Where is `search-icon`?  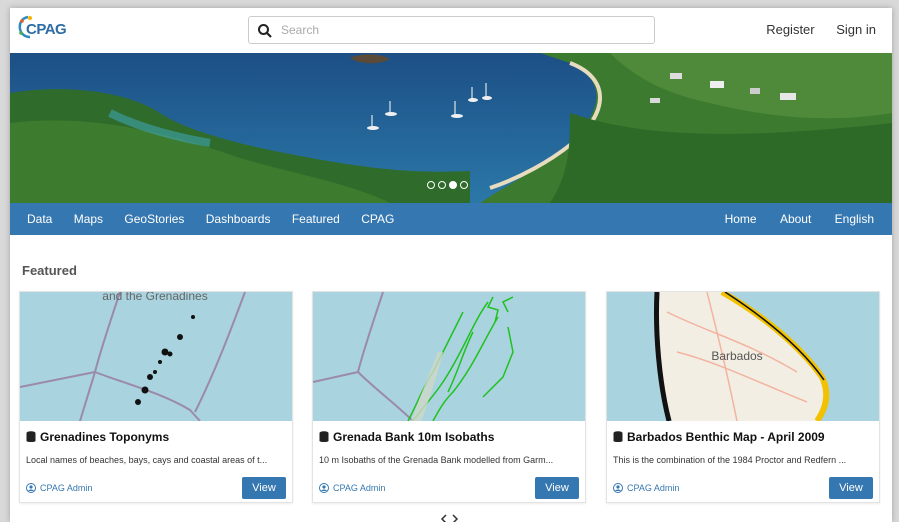 search-icon is located at coordinates (265, 31).